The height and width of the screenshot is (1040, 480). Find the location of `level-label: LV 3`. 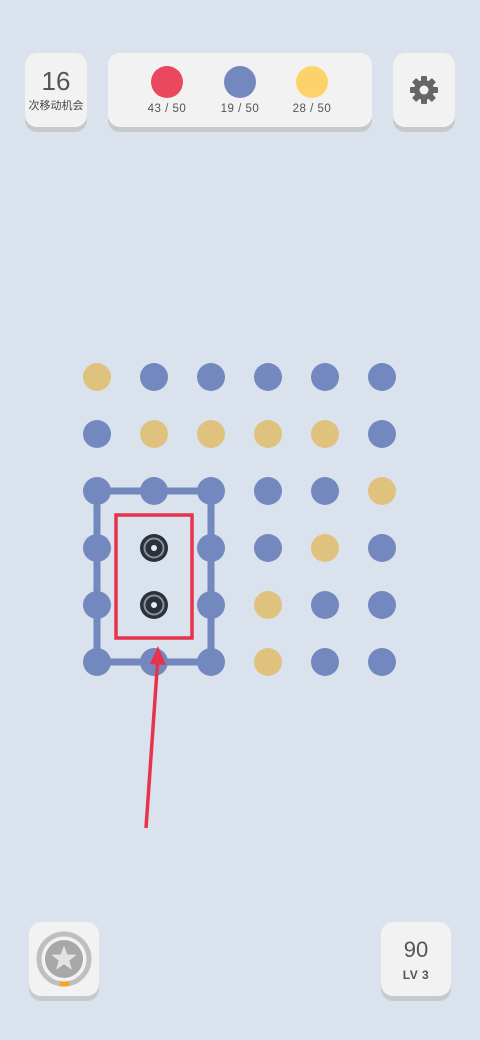

level-label: LV 3 is located at coordinates (416, 975).